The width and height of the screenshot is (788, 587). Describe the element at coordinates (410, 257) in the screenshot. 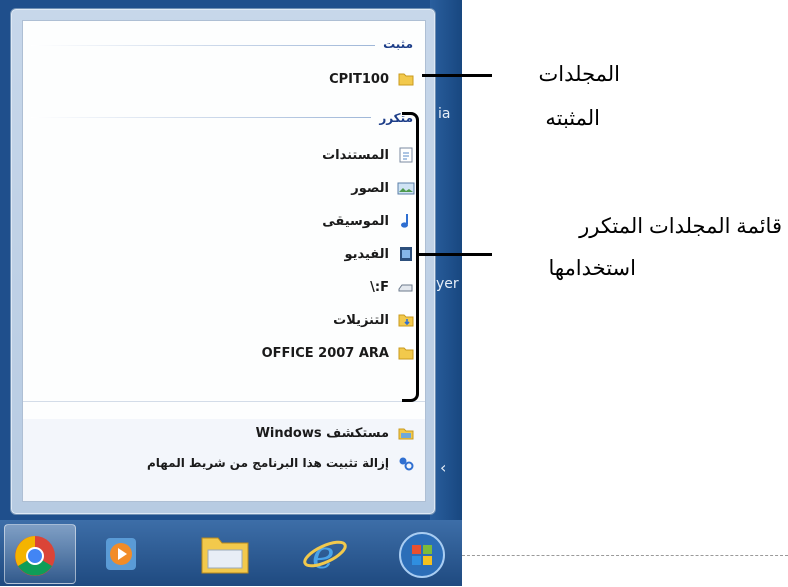

I see `frequent-bracket` at that location.